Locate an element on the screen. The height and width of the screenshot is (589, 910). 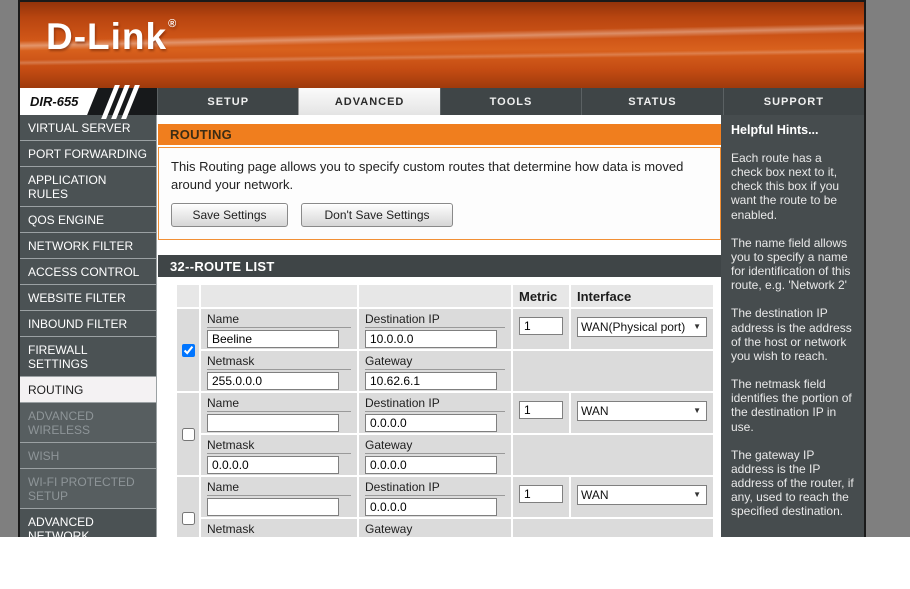
route-1-checkbox-cell is located at coordinates (188, 350).